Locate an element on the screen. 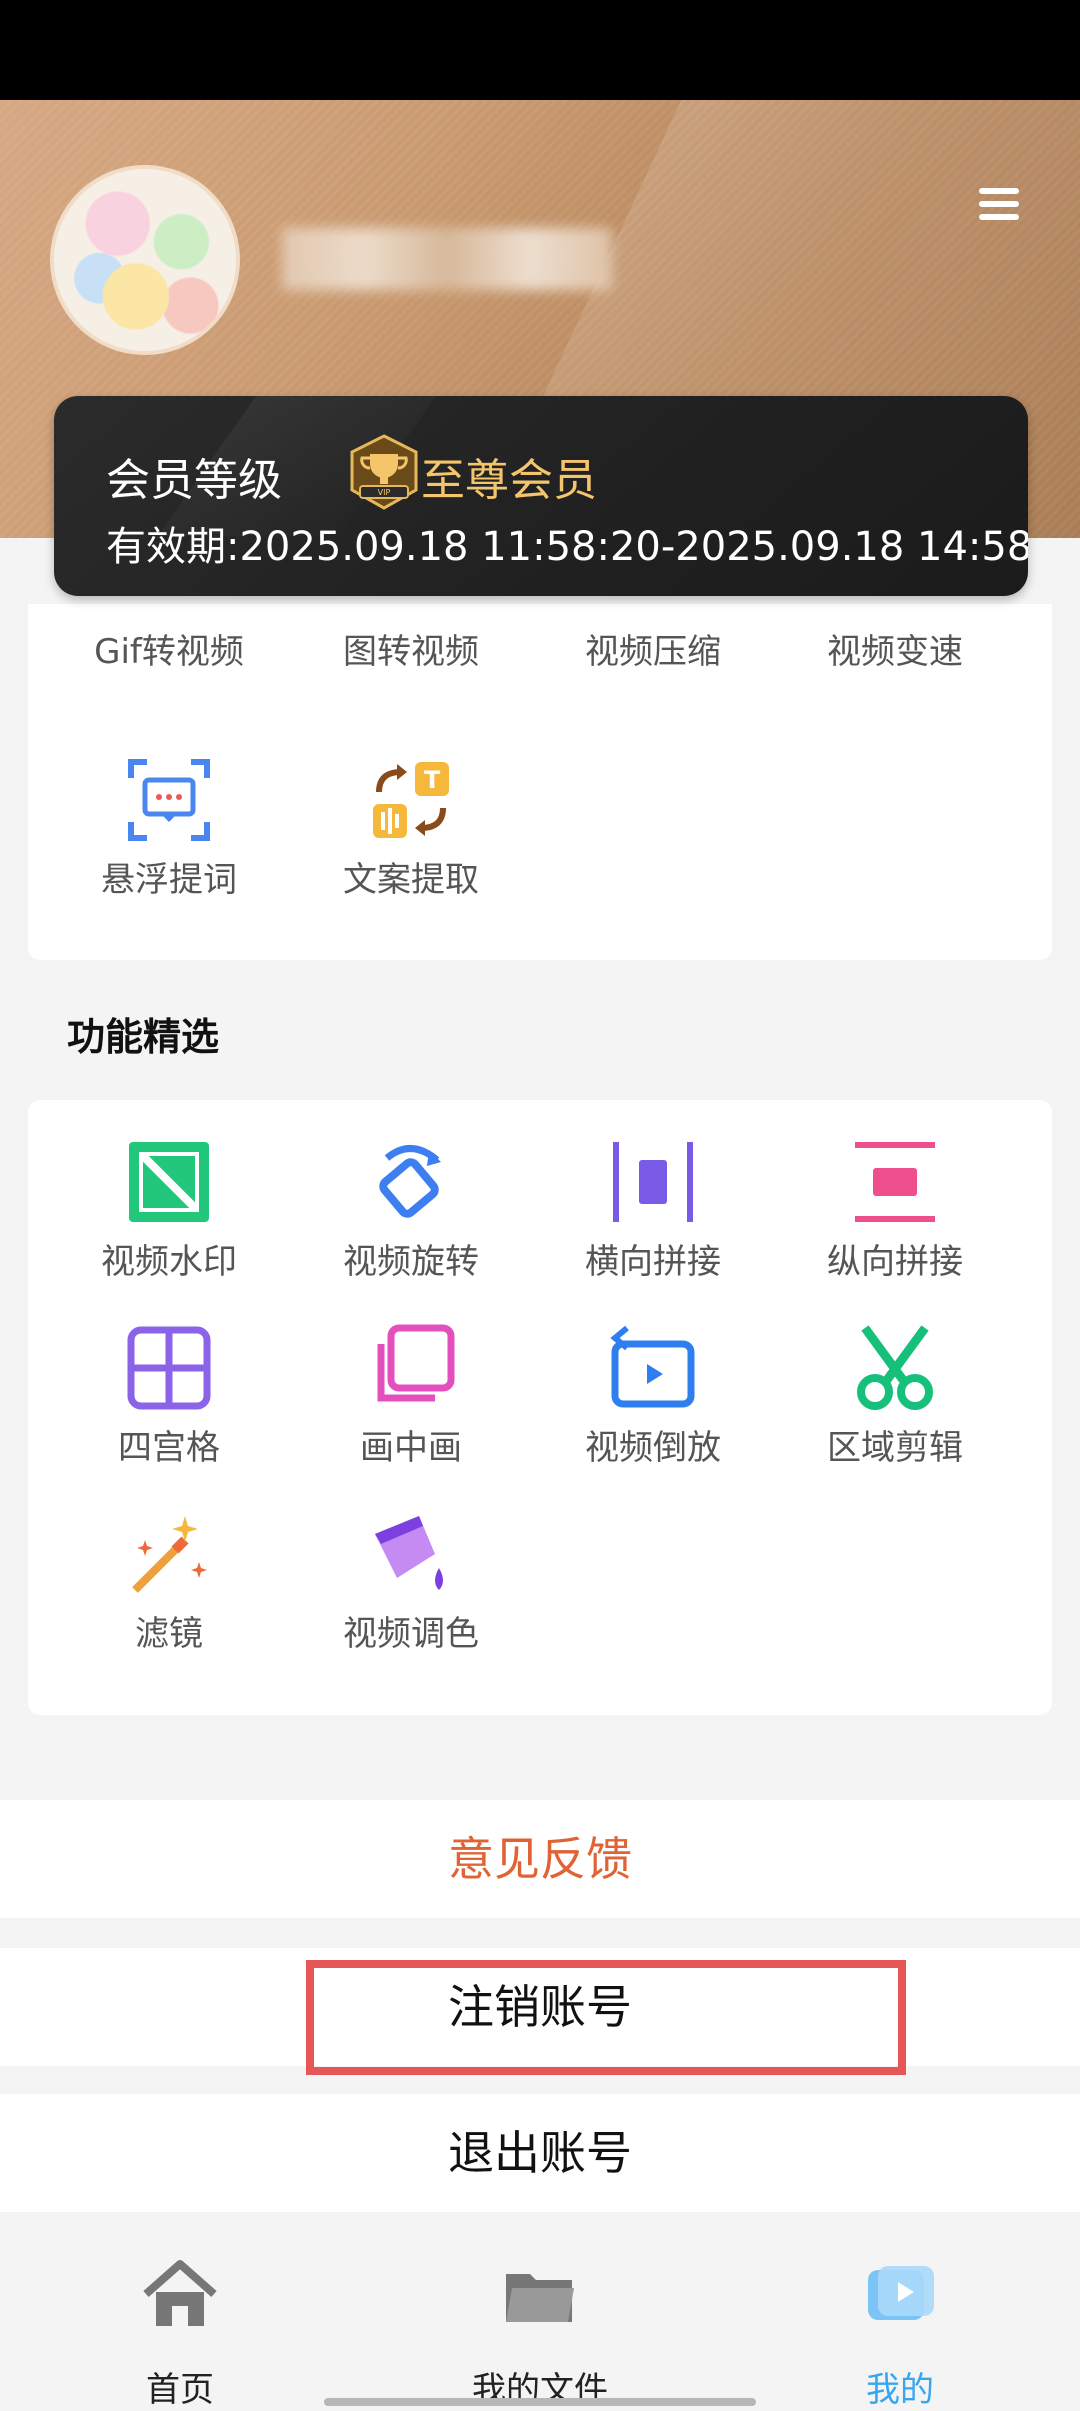 The image size is (1080, 2411). text-extract-icon: T is located at coordinates (411, 800).